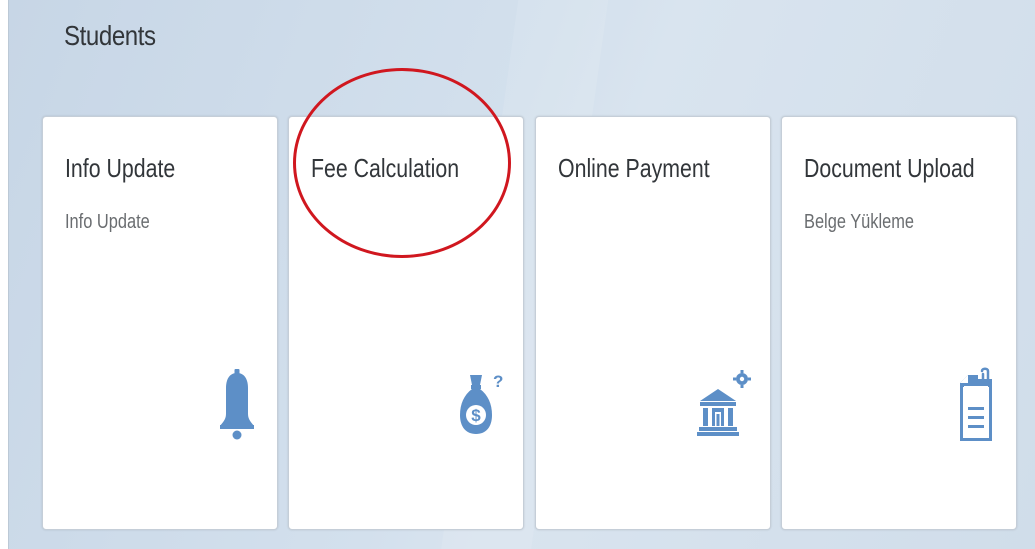 The height and width of the screenshot is (549, 1035). Describe the element at coordinates (481, 403) in the screenshot. I see `money-bag-question-icon: $ ?` at that location.